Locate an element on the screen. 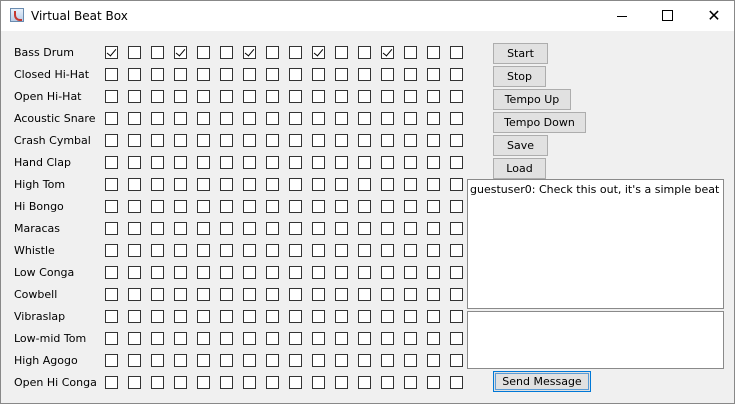 This screenshot has width=735, height=404. load-button: Load is located at coordinates (519, 168).